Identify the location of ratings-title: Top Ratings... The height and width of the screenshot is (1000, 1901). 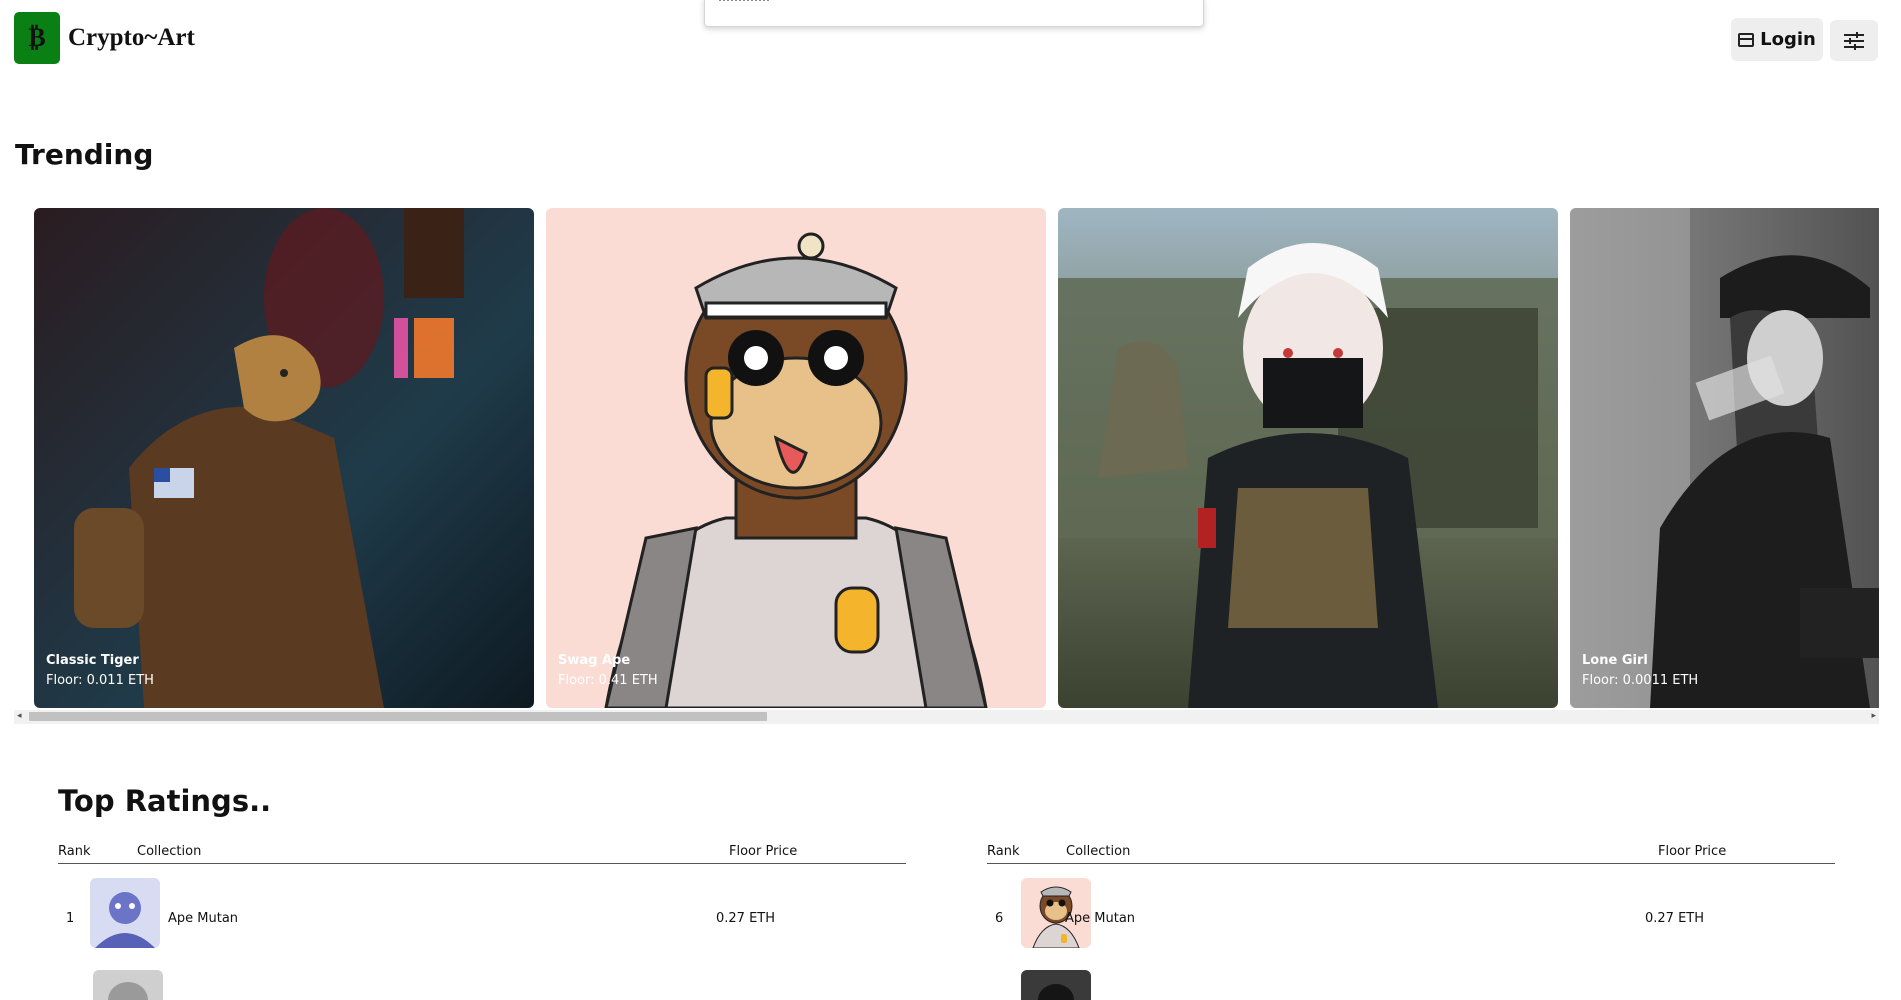
(165, 801).